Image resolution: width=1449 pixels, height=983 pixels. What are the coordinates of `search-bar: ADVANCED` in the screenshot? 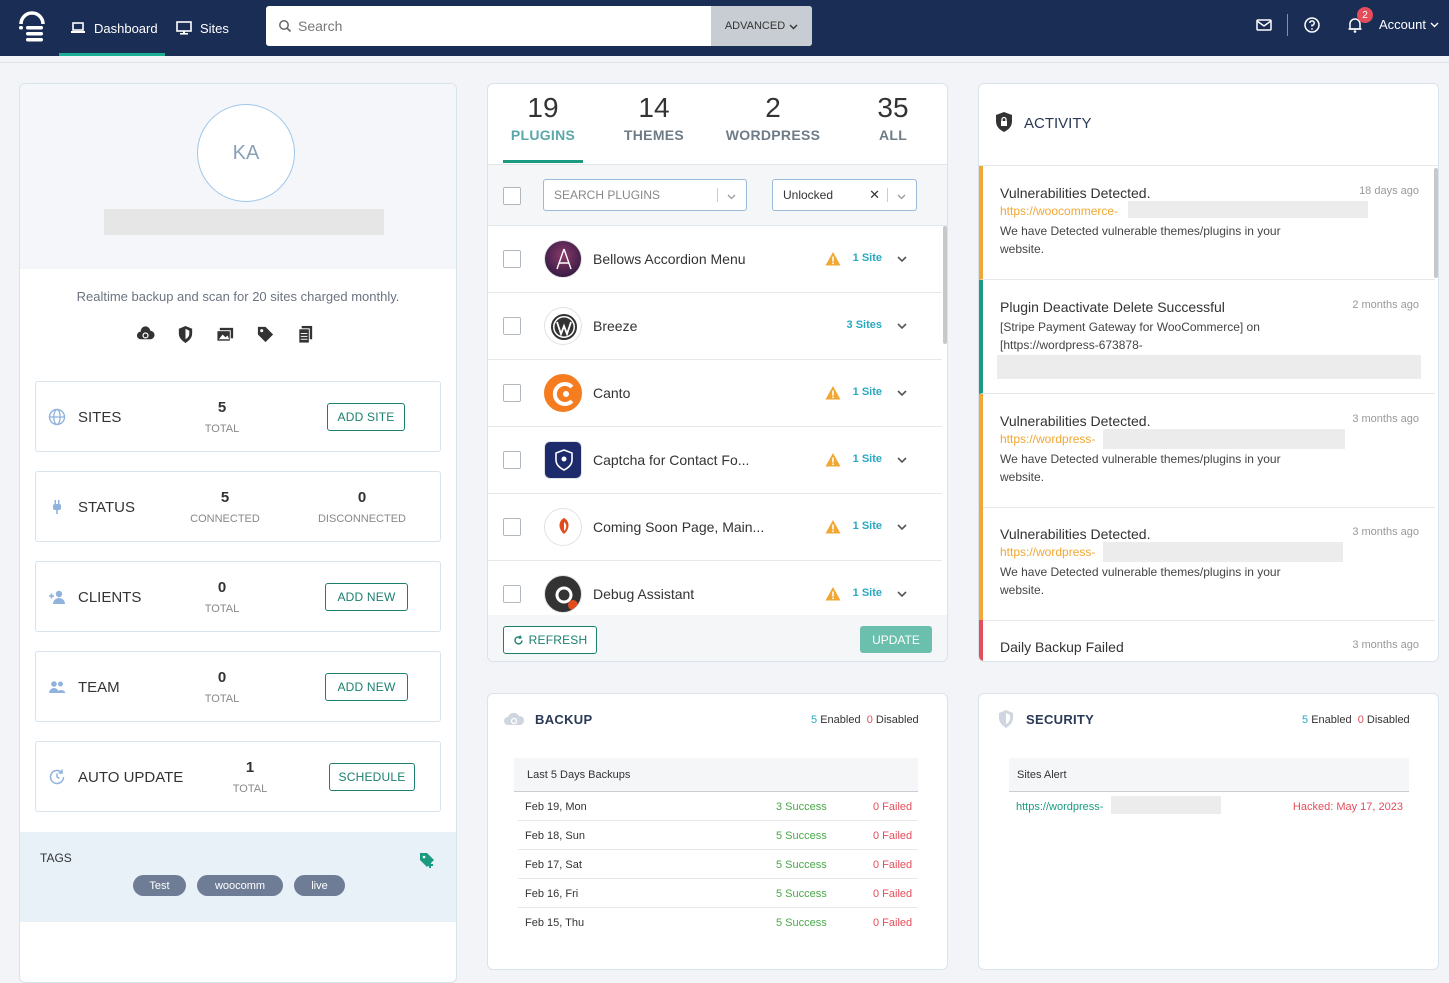 It's located at (539, 26).